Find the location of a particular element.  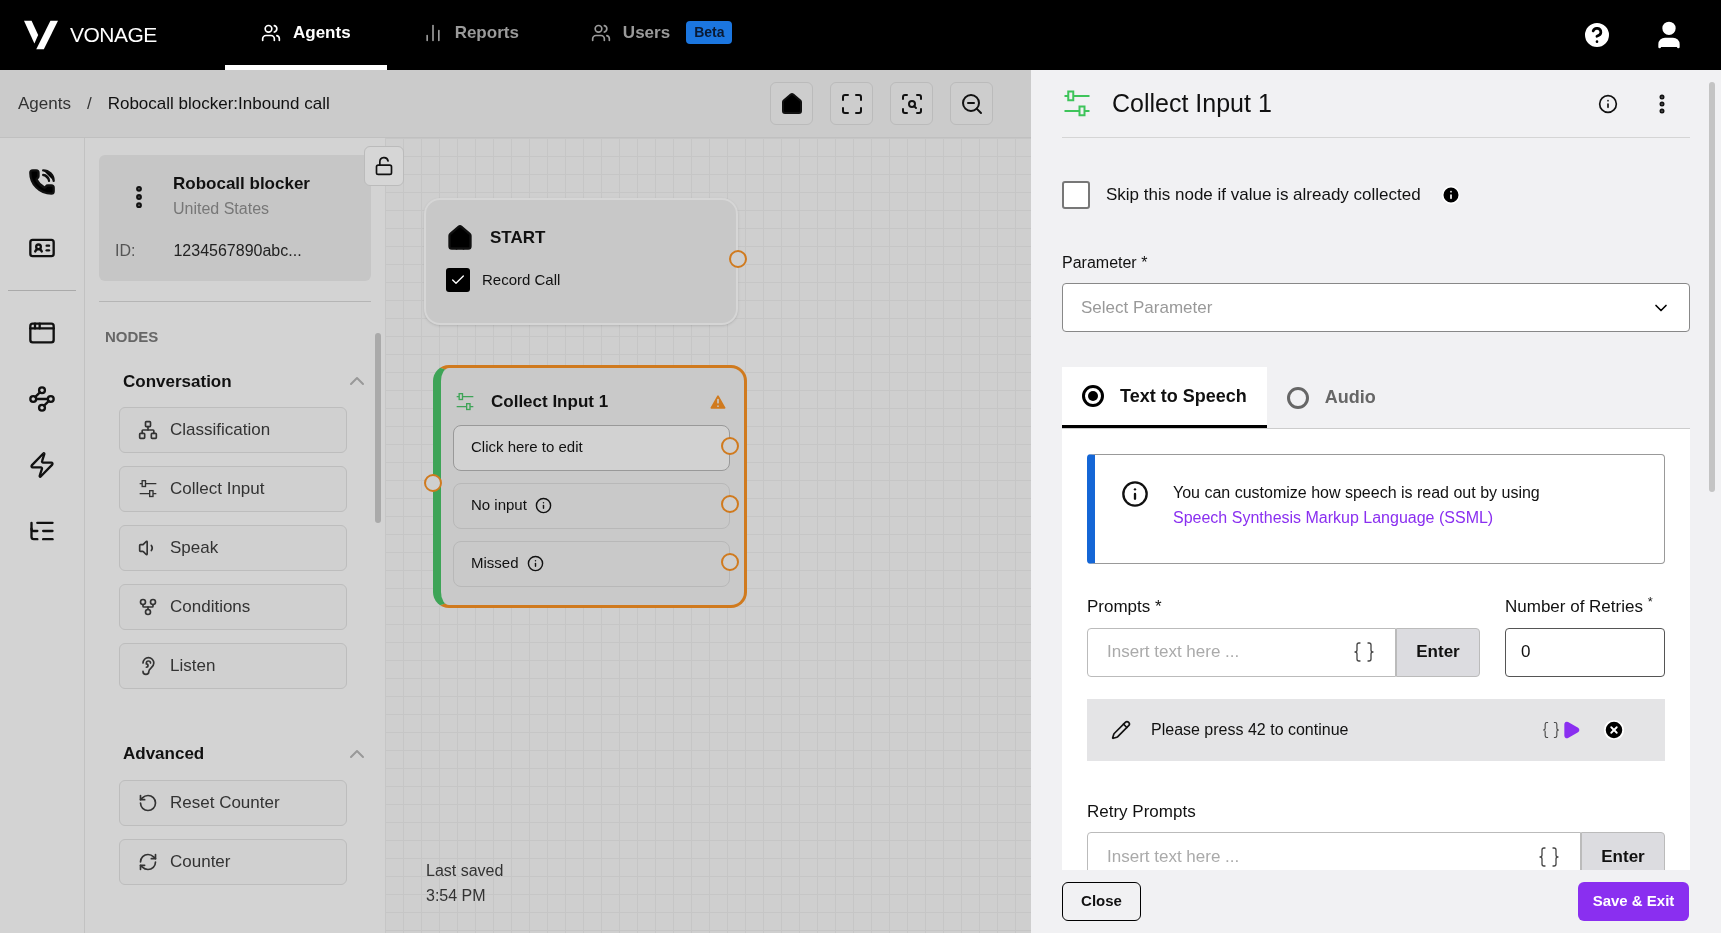

ssml-link: Speech Synthesis Markup Language (SSML) is located at coordinates (1333, 517).